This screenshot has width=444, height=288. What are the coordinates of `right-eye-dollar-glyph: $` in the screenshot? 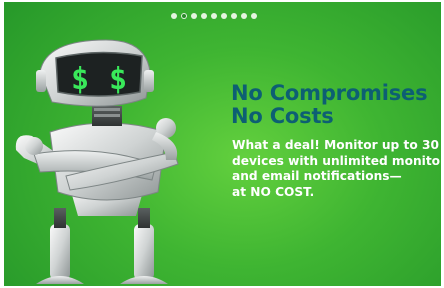 It's located at (118, 79).